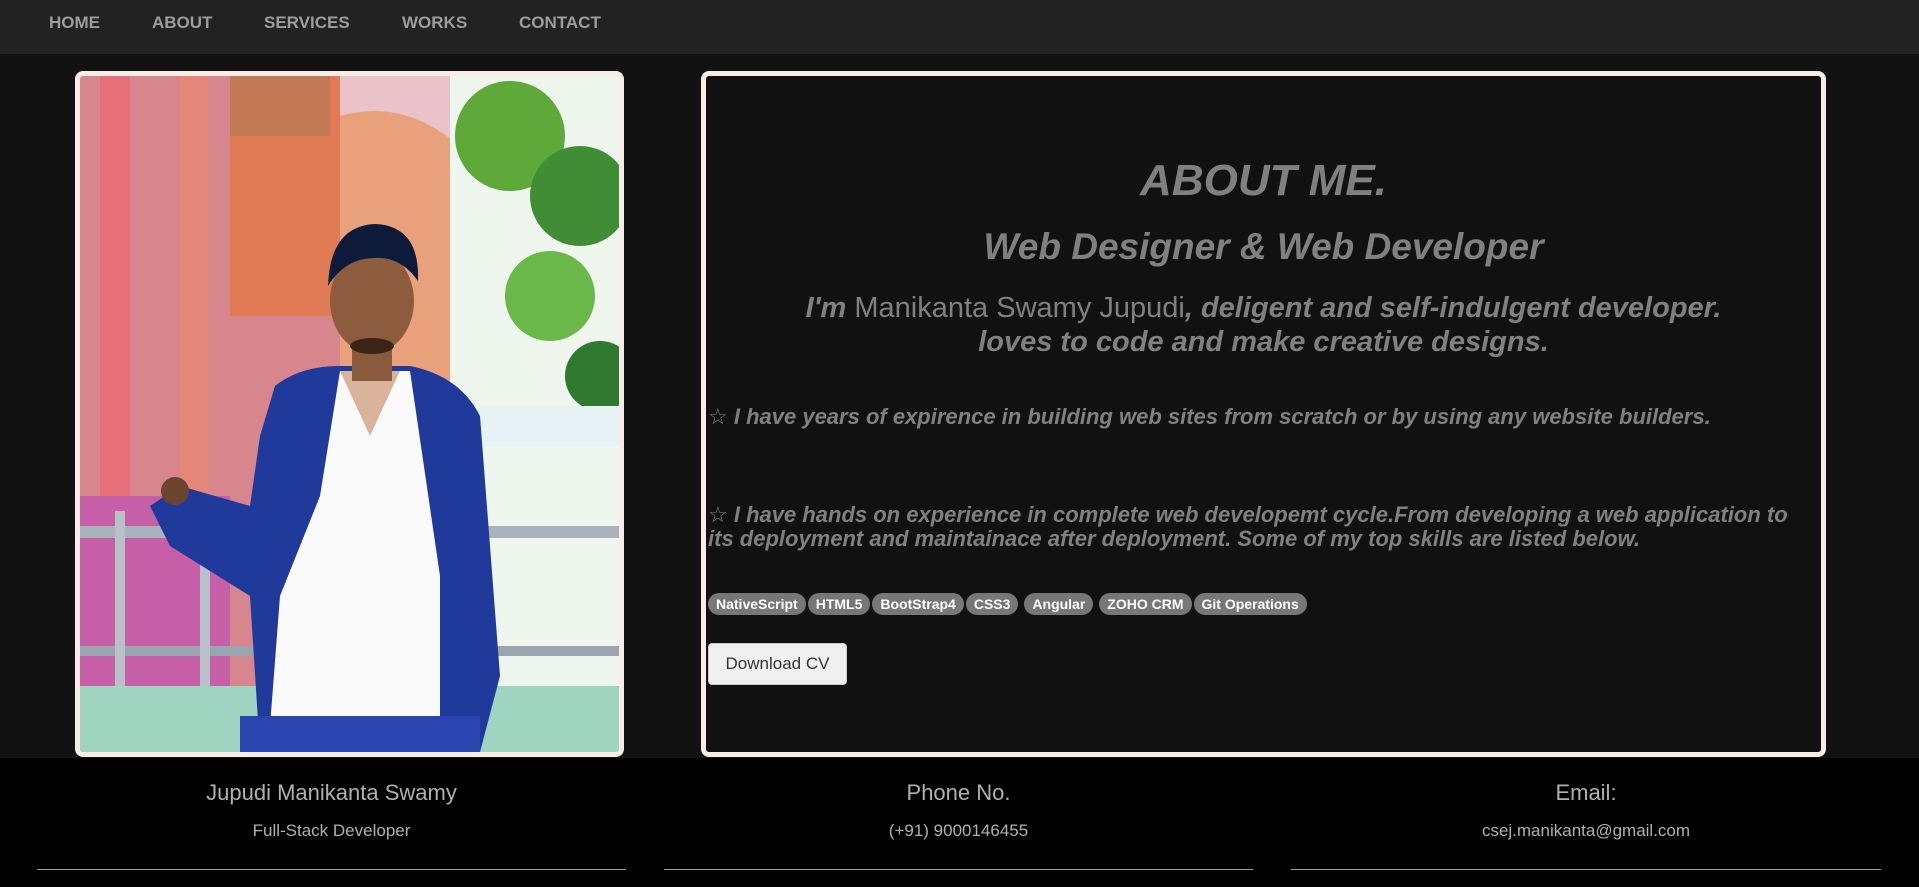  I want to click on phone-number: (+91) 9000146455, so click(958, 830).